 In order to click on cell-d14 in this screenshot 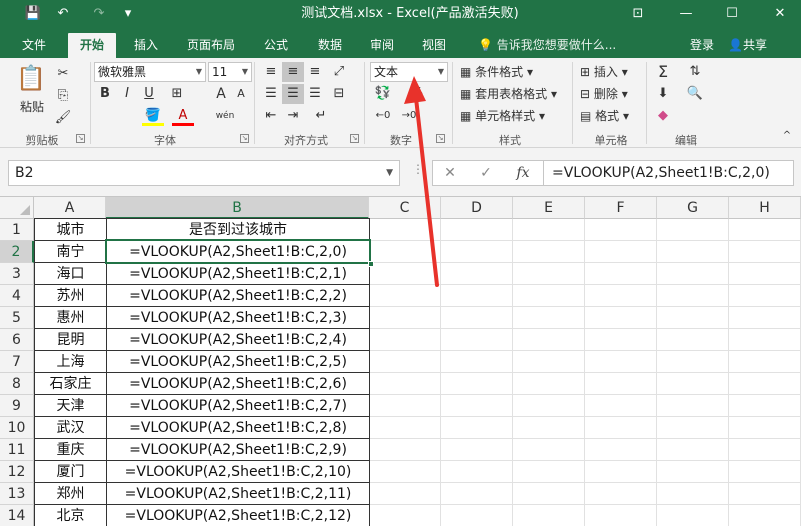, I will do `click(477, 515)`.